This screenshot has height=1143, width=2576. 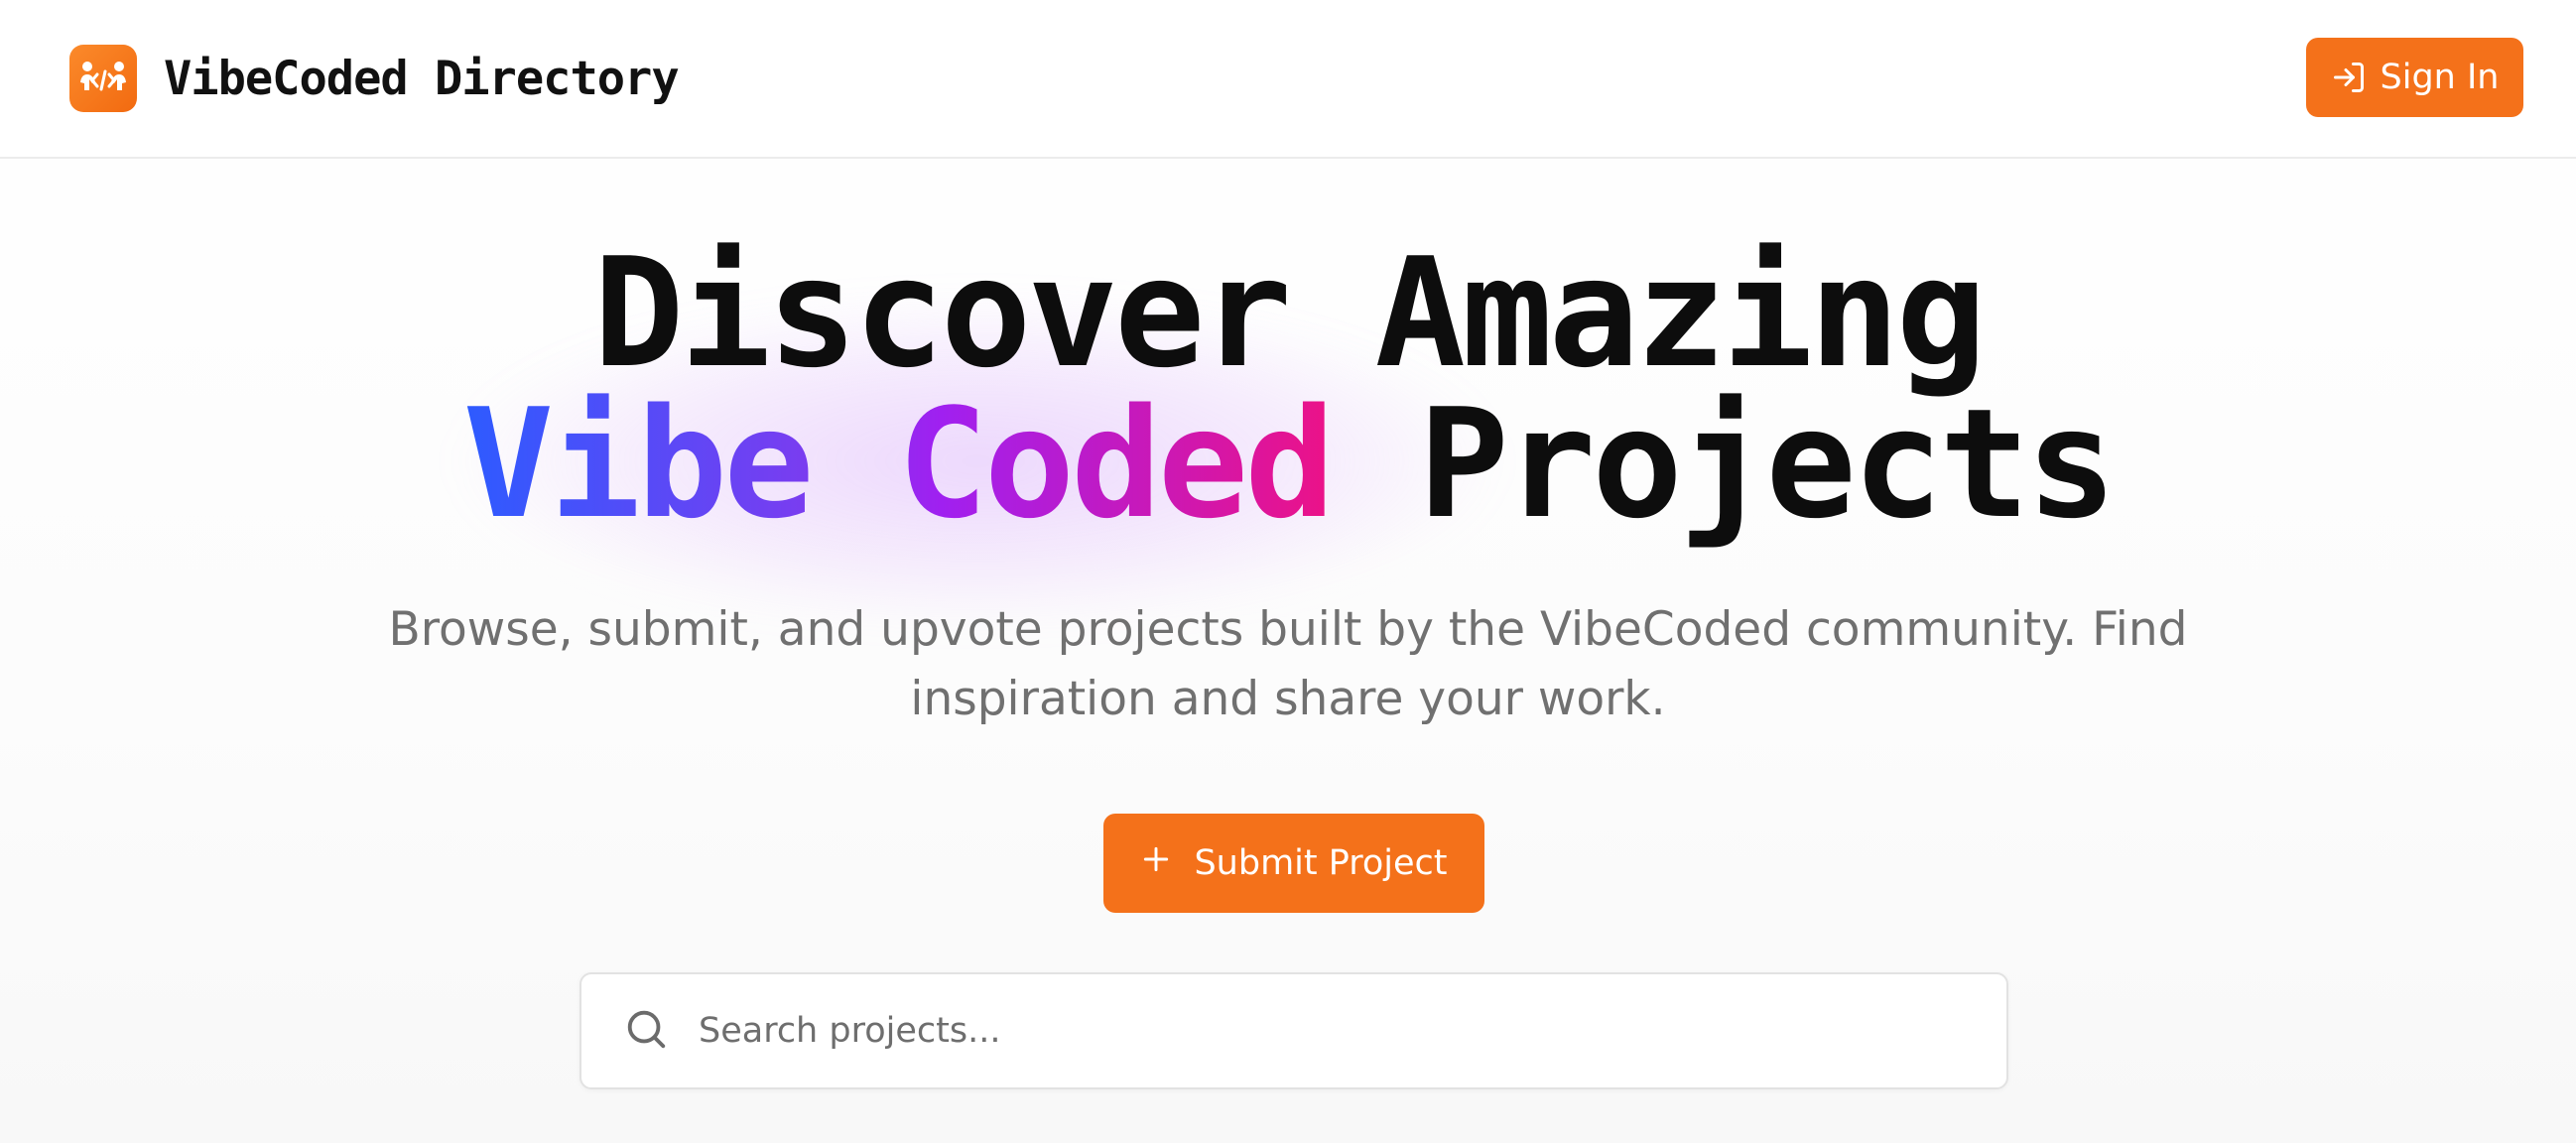 What do you see at coordinates (1768, 464) in the screenshot?
I see `hero-title-rest: Projects` at bounding box center [1768, 464].